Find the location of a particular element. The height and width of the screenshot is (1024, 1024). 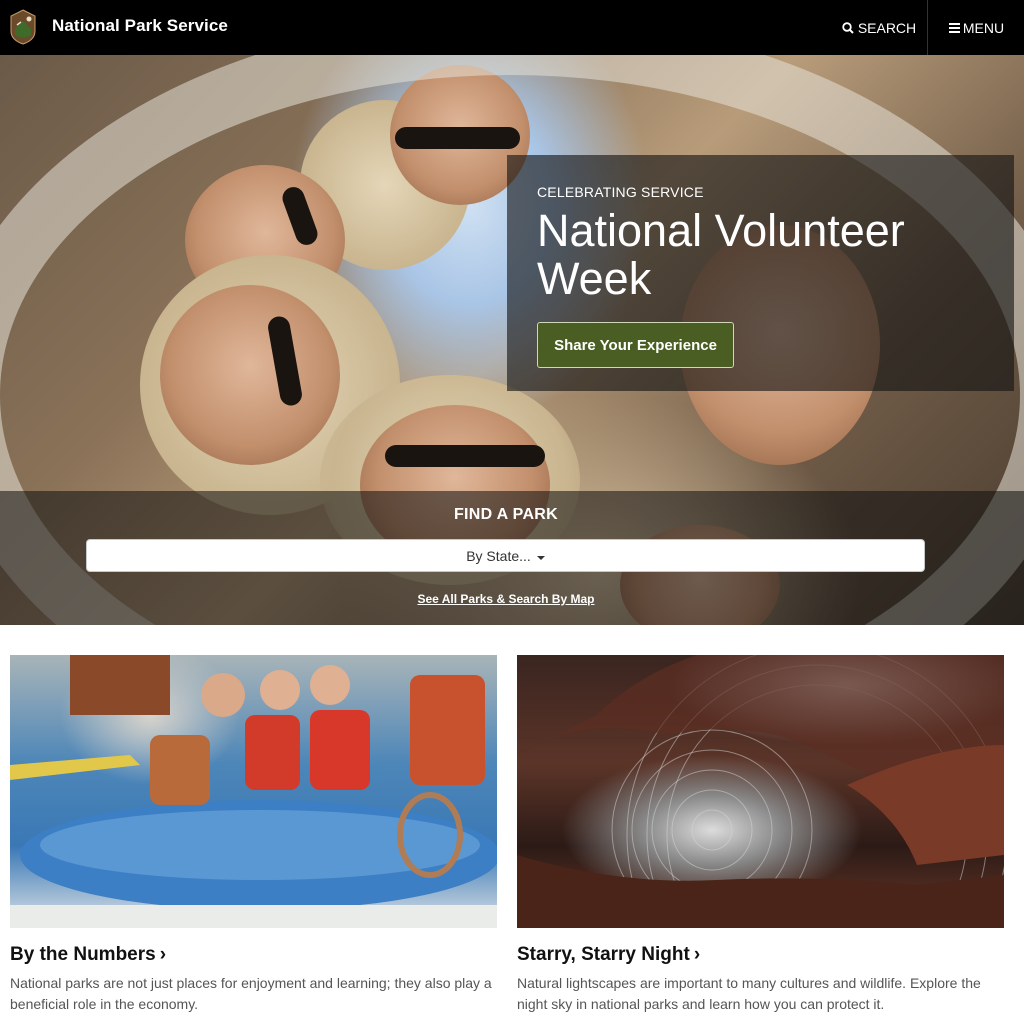

card-title-text: By the Numbers is located at coordinates (83, 954).